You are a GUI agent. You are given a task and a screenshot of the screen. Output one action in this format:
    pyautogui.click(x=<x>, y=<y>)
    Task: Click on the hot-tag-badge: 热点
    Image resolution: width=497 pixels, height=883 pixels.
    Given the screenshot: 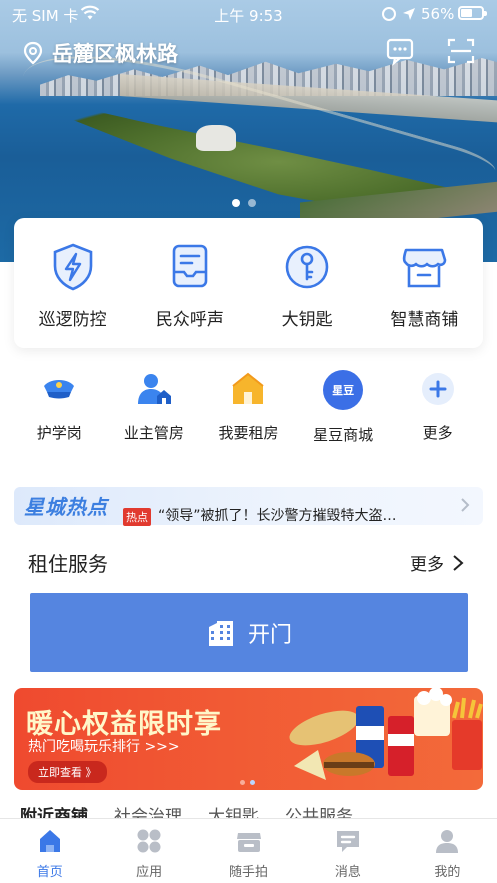 What is the action you would take?
    pyautogui.click(x=137, y=517)
    